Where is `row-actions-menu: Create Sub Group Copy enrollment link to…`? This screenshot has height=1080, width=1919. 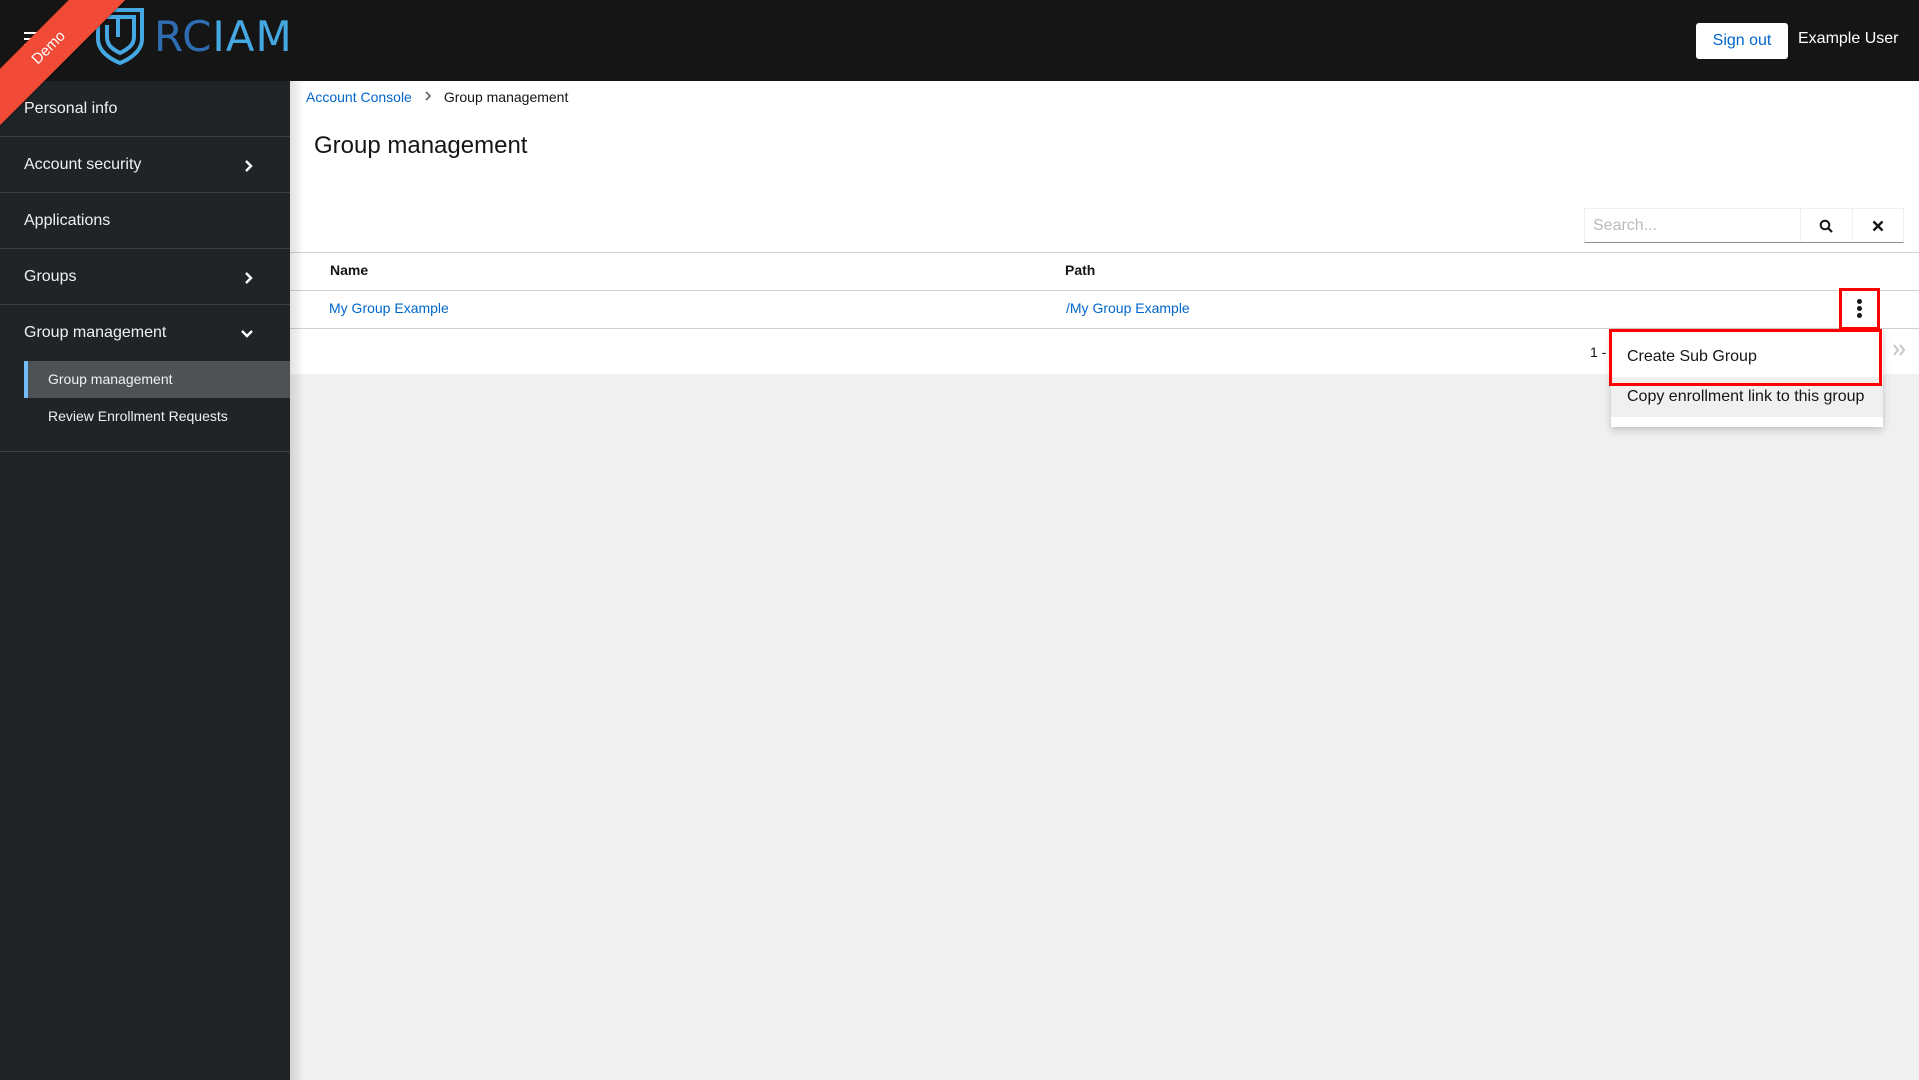
row-actions-menu: Create Sub Group Copy enrollment link to… is located at coordinates (1747, 378).